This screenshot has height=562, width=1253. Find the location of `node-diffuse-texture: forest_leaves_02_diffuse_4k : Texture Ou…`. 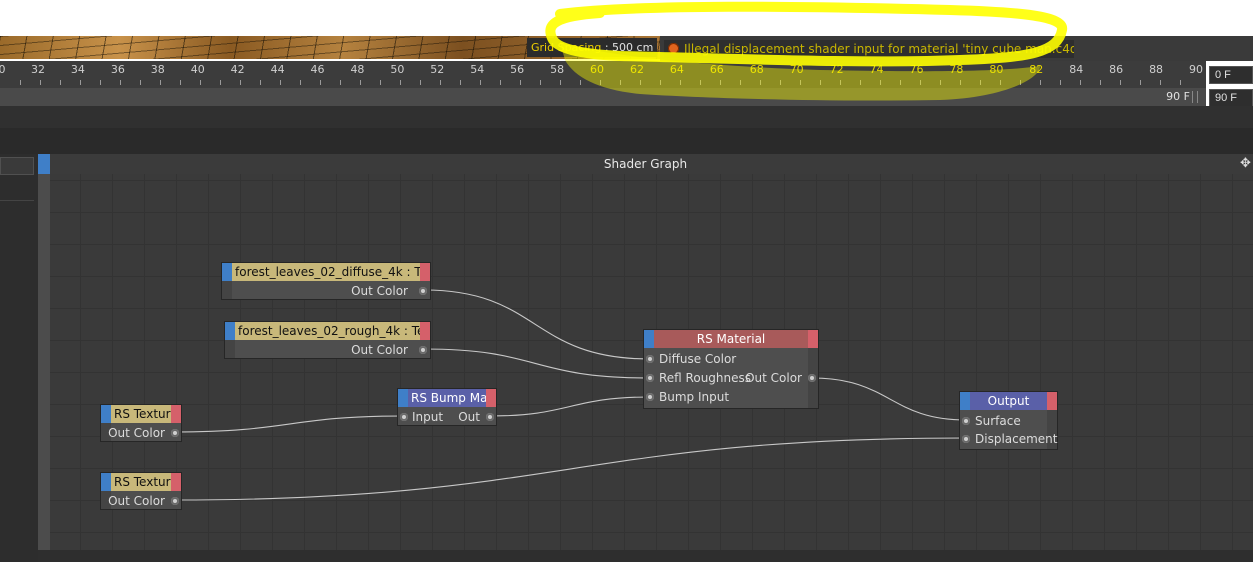

node-diffuse-texture: forest_leaves_02_diffuse_4k : Texture Ou… is located at coordinates (326, 281).